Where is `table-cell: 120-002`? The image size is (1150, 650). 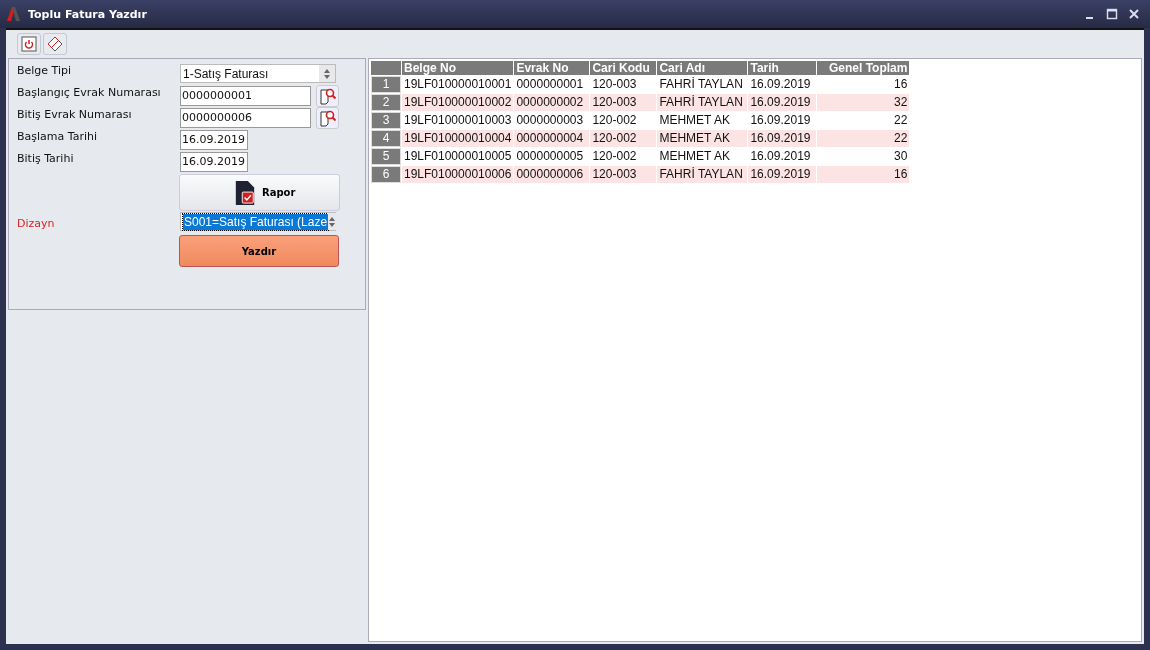
table-cell: 120-002 is located at coordinates (623, 138).